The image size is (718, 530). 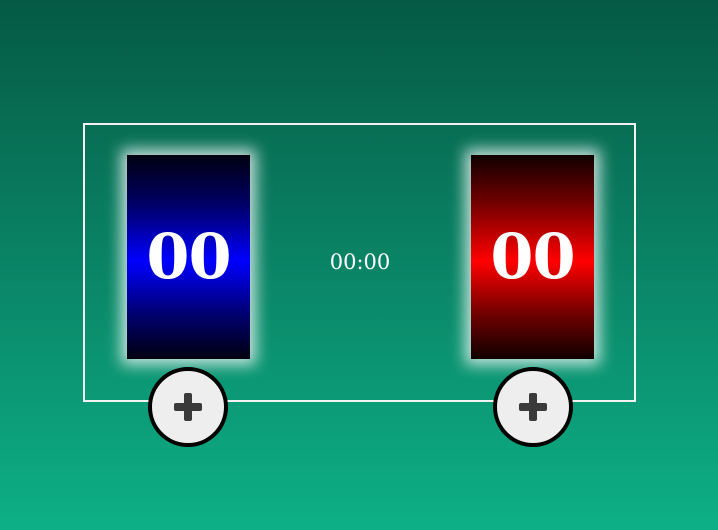 What do you see at coordinates (360, 262) in the screenshot?
I see `timer-display: 00:00` at bounding box center [360, 262].